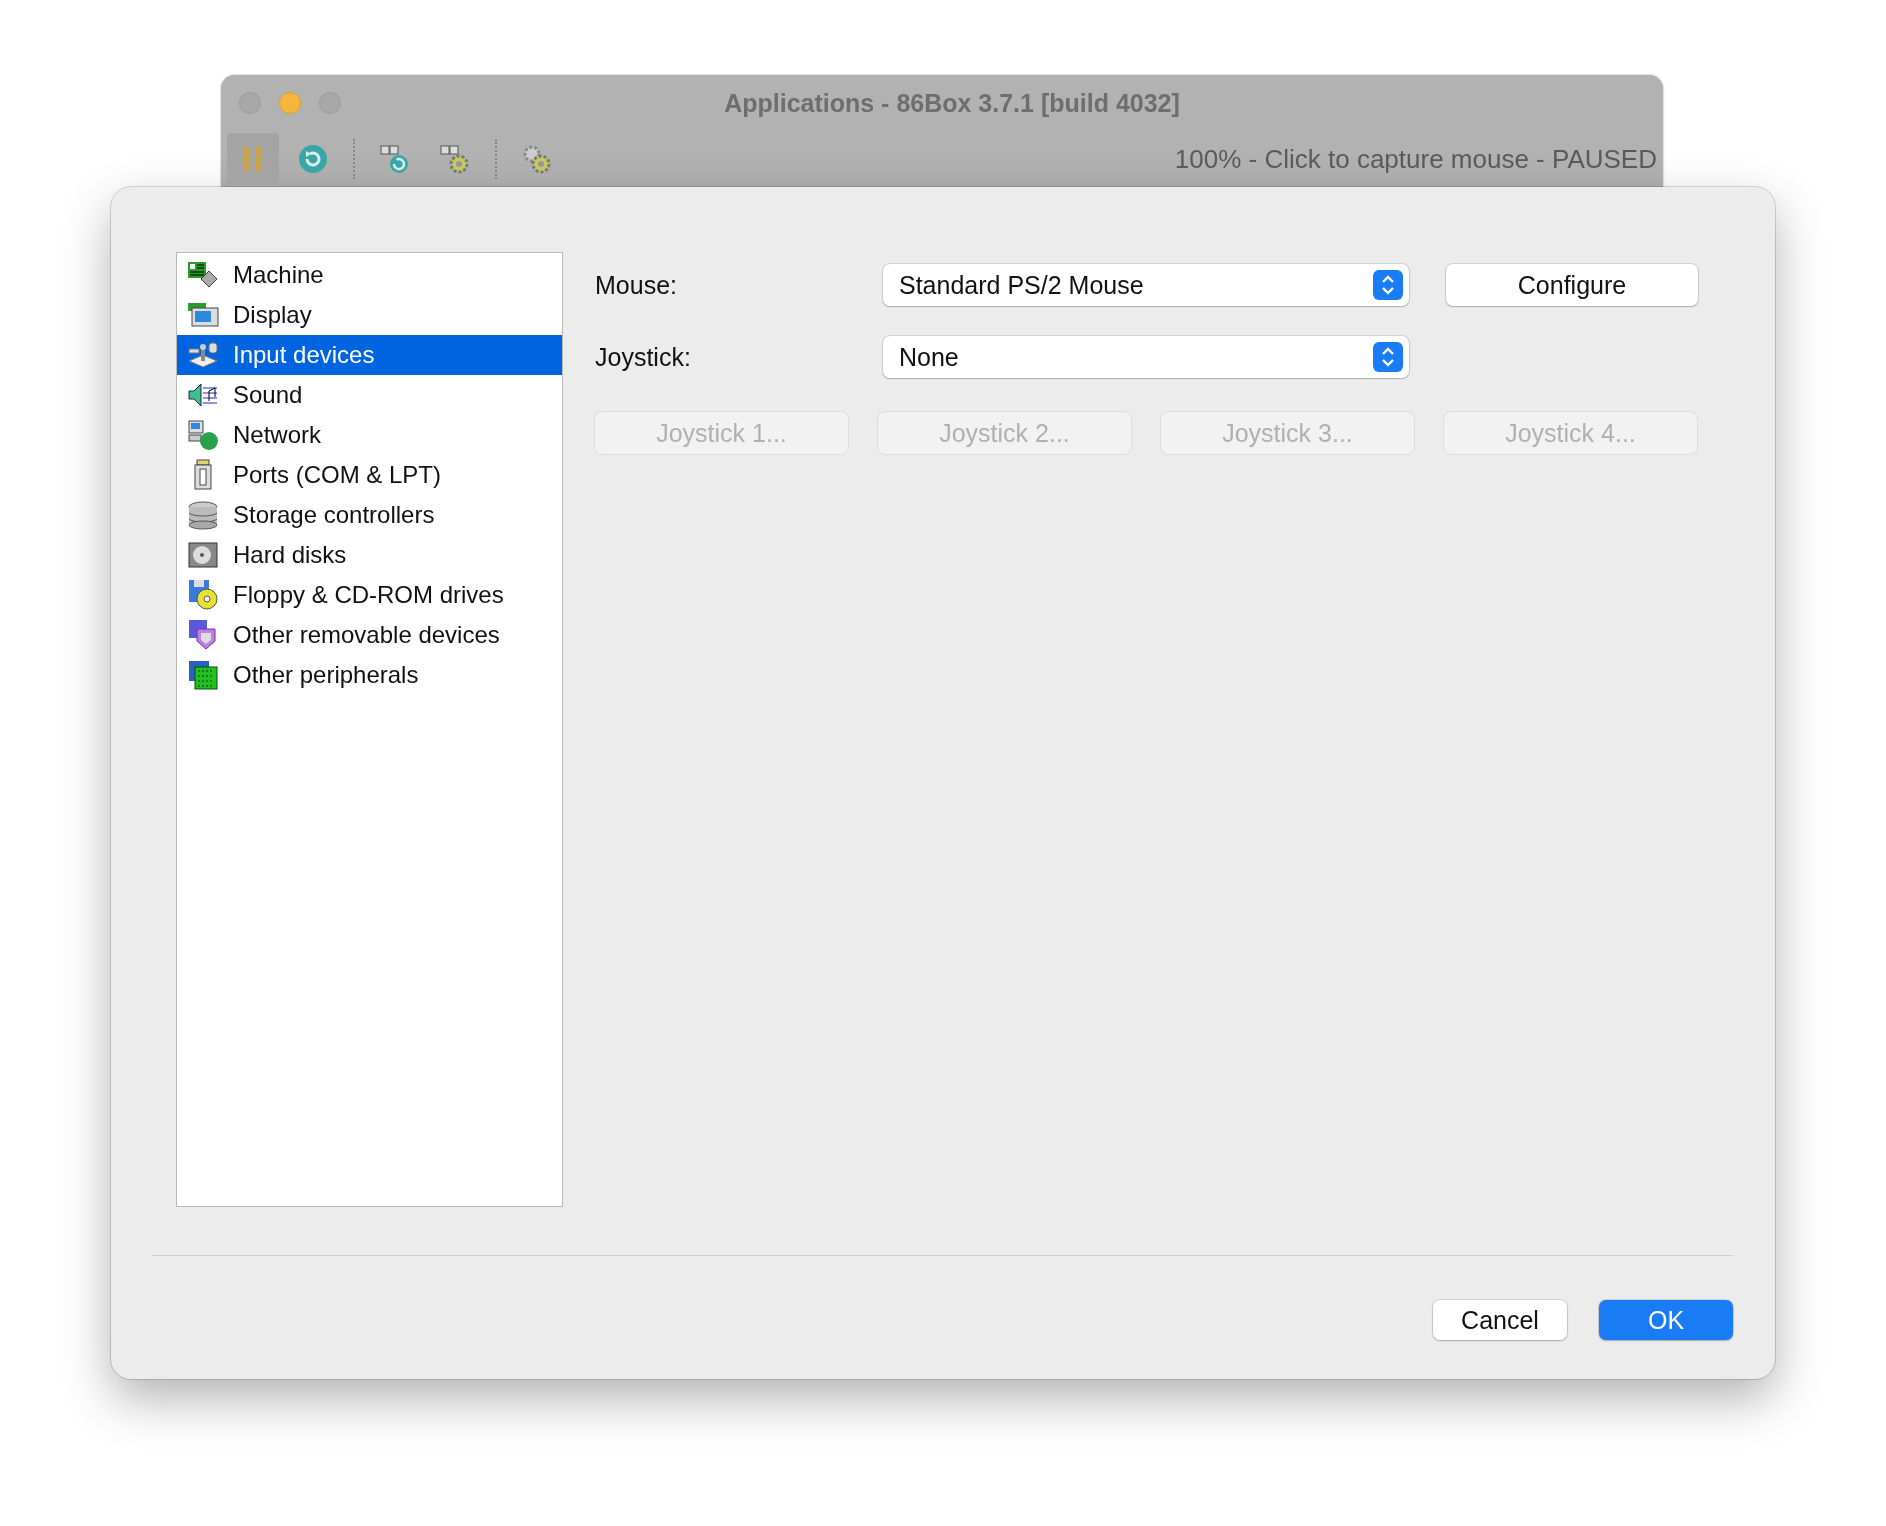 The height and width of the screenshot is (1526, 1886). What do you see at coordinates (636, 285) in the screenshot?
I see `field-label: Mouse:` at bounding box center [636, 285].